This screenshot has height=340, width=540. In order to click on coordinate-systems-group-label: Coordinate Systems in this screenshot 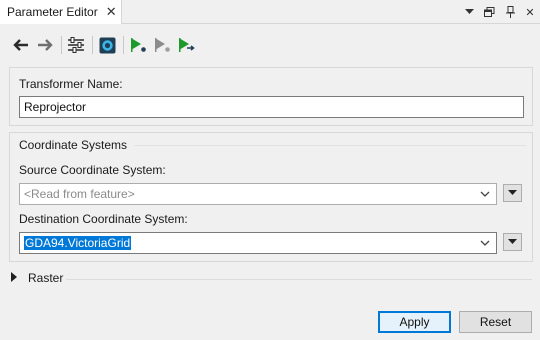, I will do `click(73, 145)`.